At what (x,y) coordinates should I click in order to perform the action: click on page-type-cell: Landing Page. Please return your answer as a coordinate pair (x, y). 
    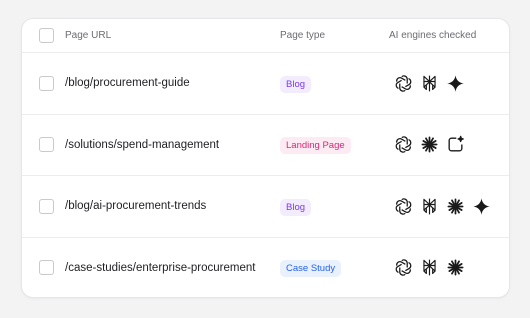
    Looking at the image, I should click on (334, 145).